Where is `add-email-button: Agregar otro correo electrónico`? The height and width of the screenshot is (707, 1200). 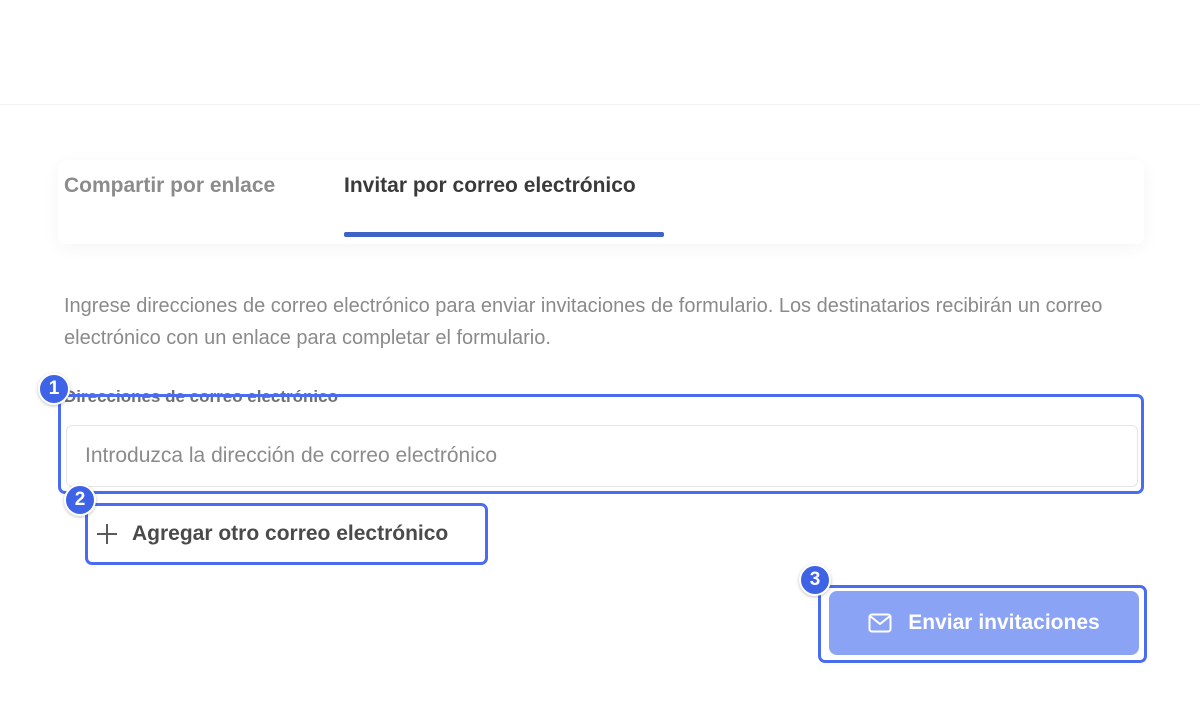 add-email-button: Agregar otro correo electrónico is located at coordinates (272, 534).